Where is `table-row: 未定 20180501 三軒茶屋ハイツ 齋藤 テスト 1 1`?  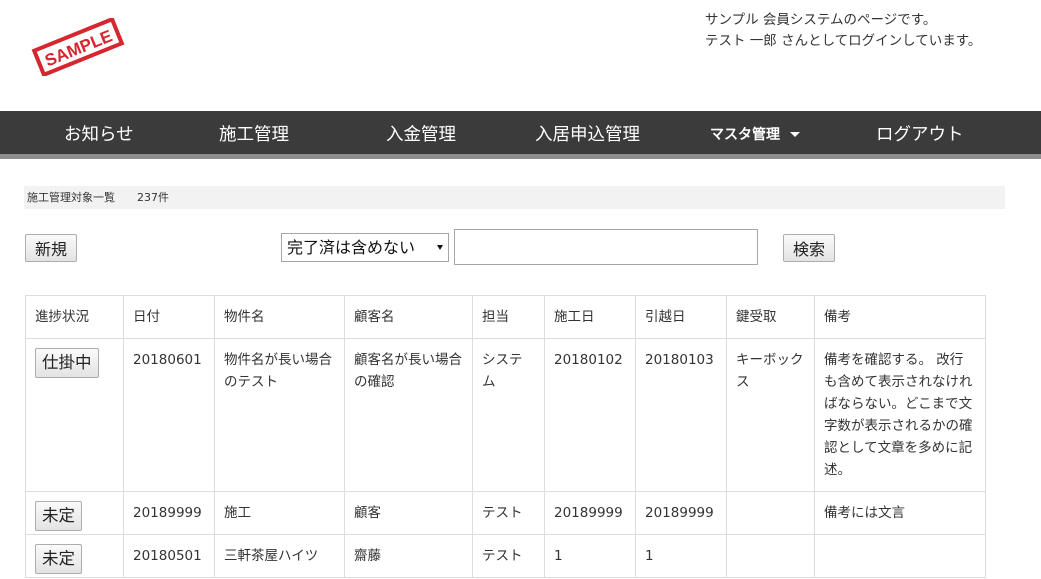 table-row: 未定 20180501 三軒茶屋ハイツ 齋藤 テスト 1 1 is located at coordinates (505, 556).